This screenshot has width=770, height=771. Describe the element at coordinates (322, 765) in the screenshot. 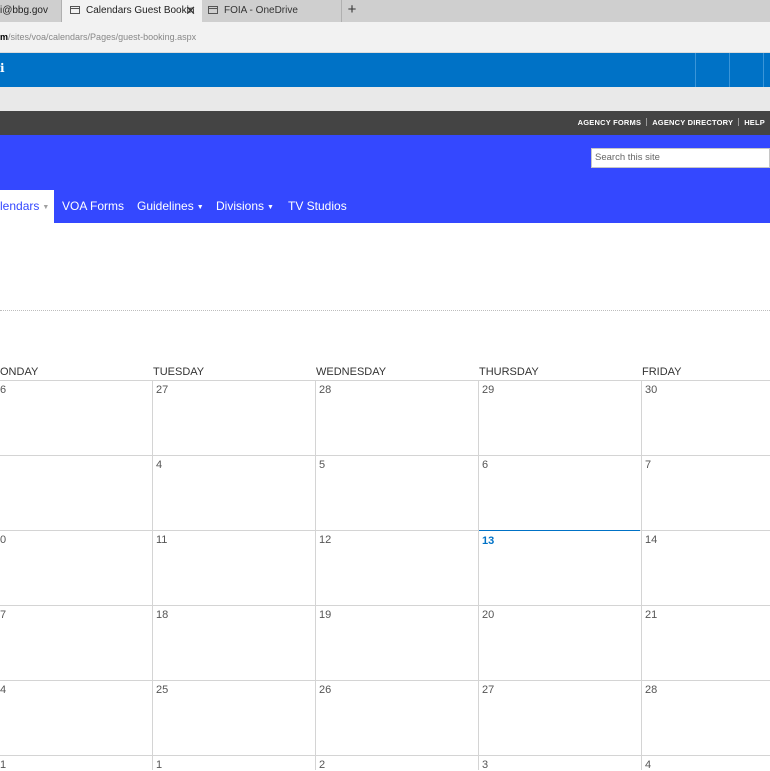

I see `day-cell: 2` at that location.